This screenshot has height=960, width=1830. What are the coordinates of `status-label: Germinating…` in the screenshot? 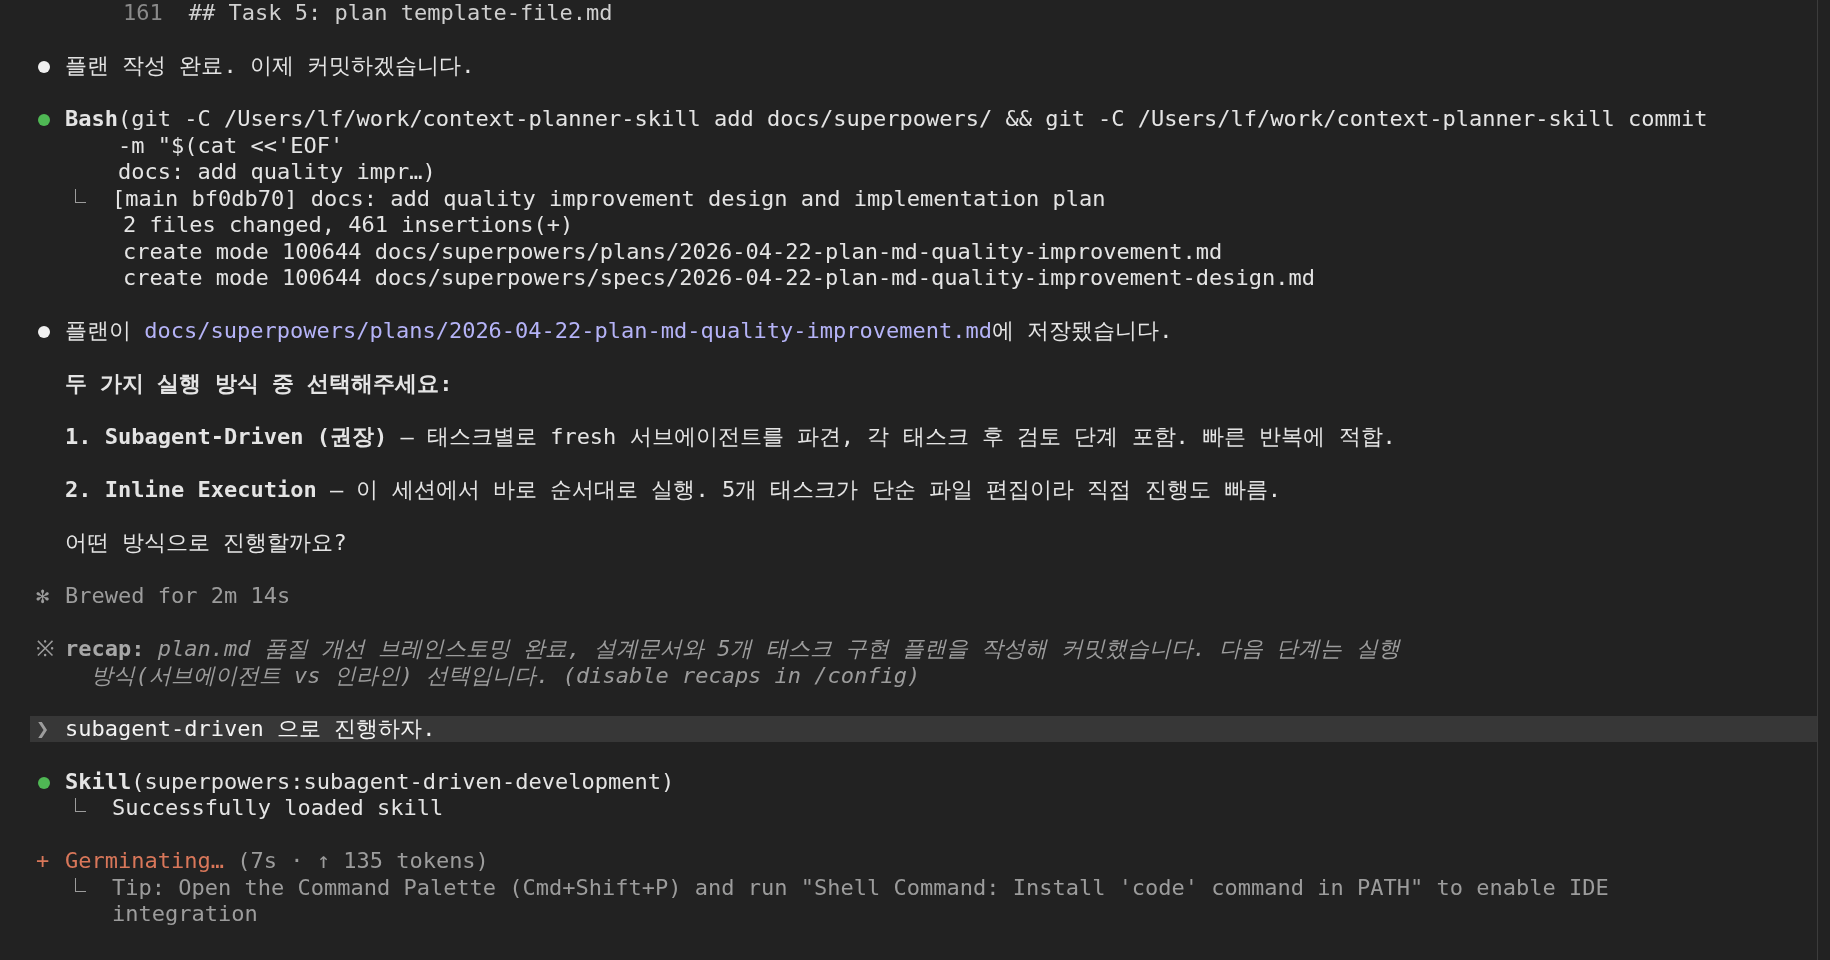 It's located at (144, 860).